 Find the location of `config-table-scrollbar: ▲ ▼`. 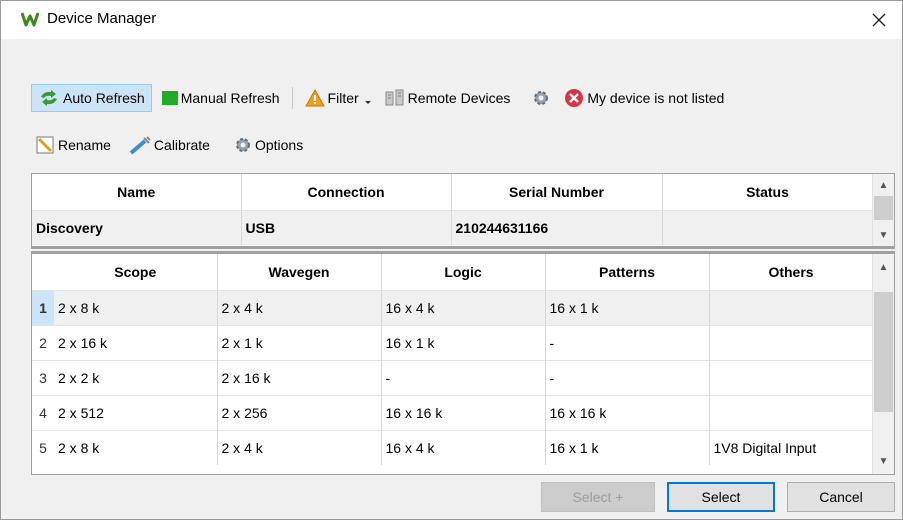

config-table-scrollbar: ▲ ▼ is located at coordinates (883, 364).